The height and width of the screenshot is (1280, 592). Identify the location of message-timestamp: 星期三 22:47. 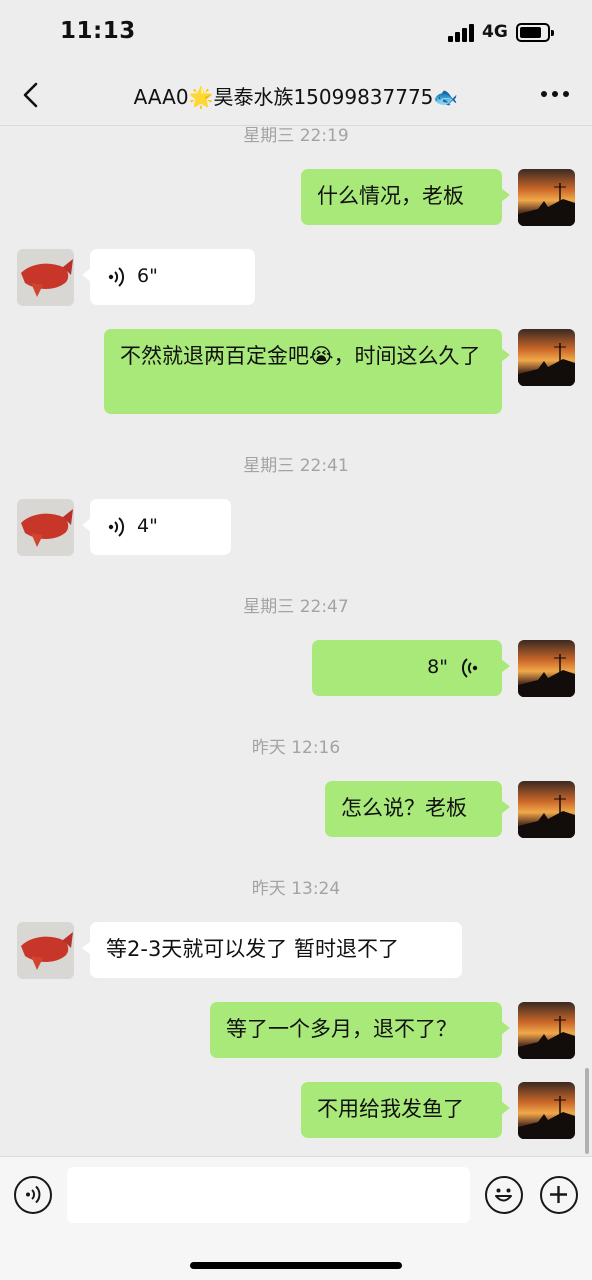
(296, 607).